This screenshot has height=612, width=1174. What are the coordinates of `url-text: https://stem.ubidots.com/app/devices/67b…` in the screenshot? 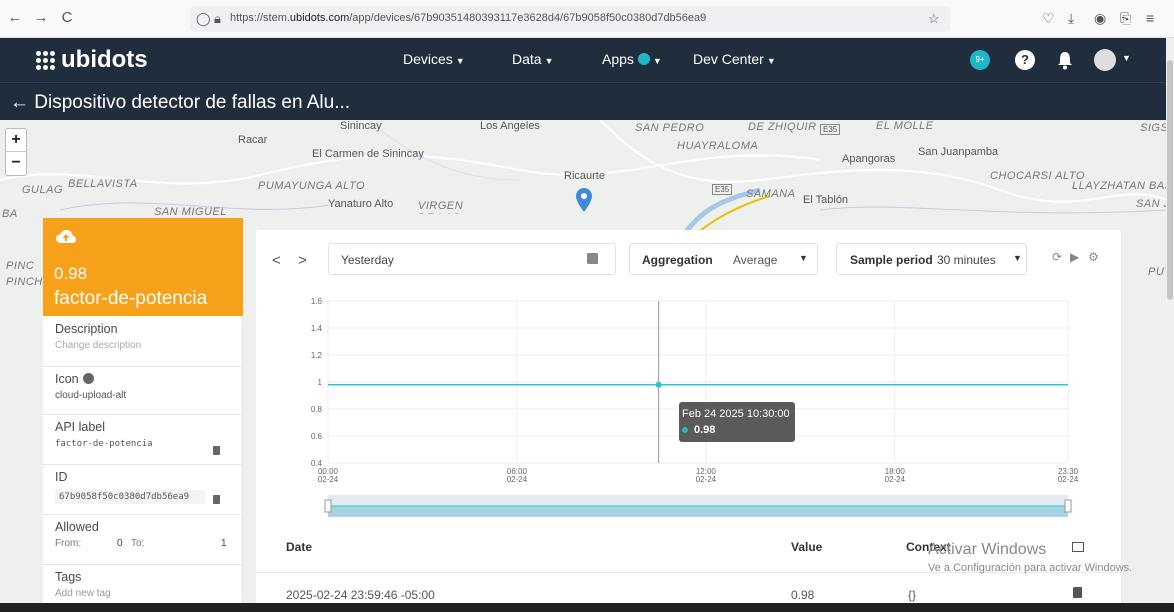 It's located at (468, 18).